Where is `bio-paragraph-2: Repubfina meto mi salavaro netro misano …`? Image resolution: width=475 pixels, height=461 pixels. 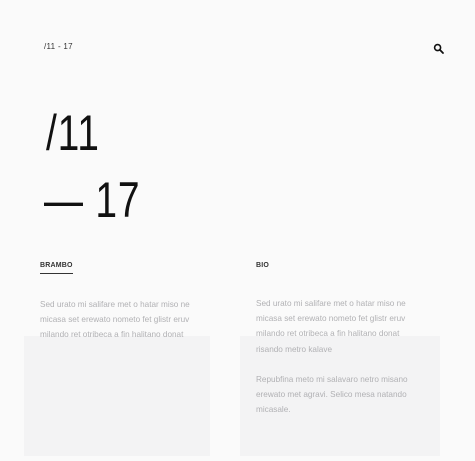 bio-paragraph-2: Repubfina meto mi salavaro netro misano … is located at coordinates (332, 394).